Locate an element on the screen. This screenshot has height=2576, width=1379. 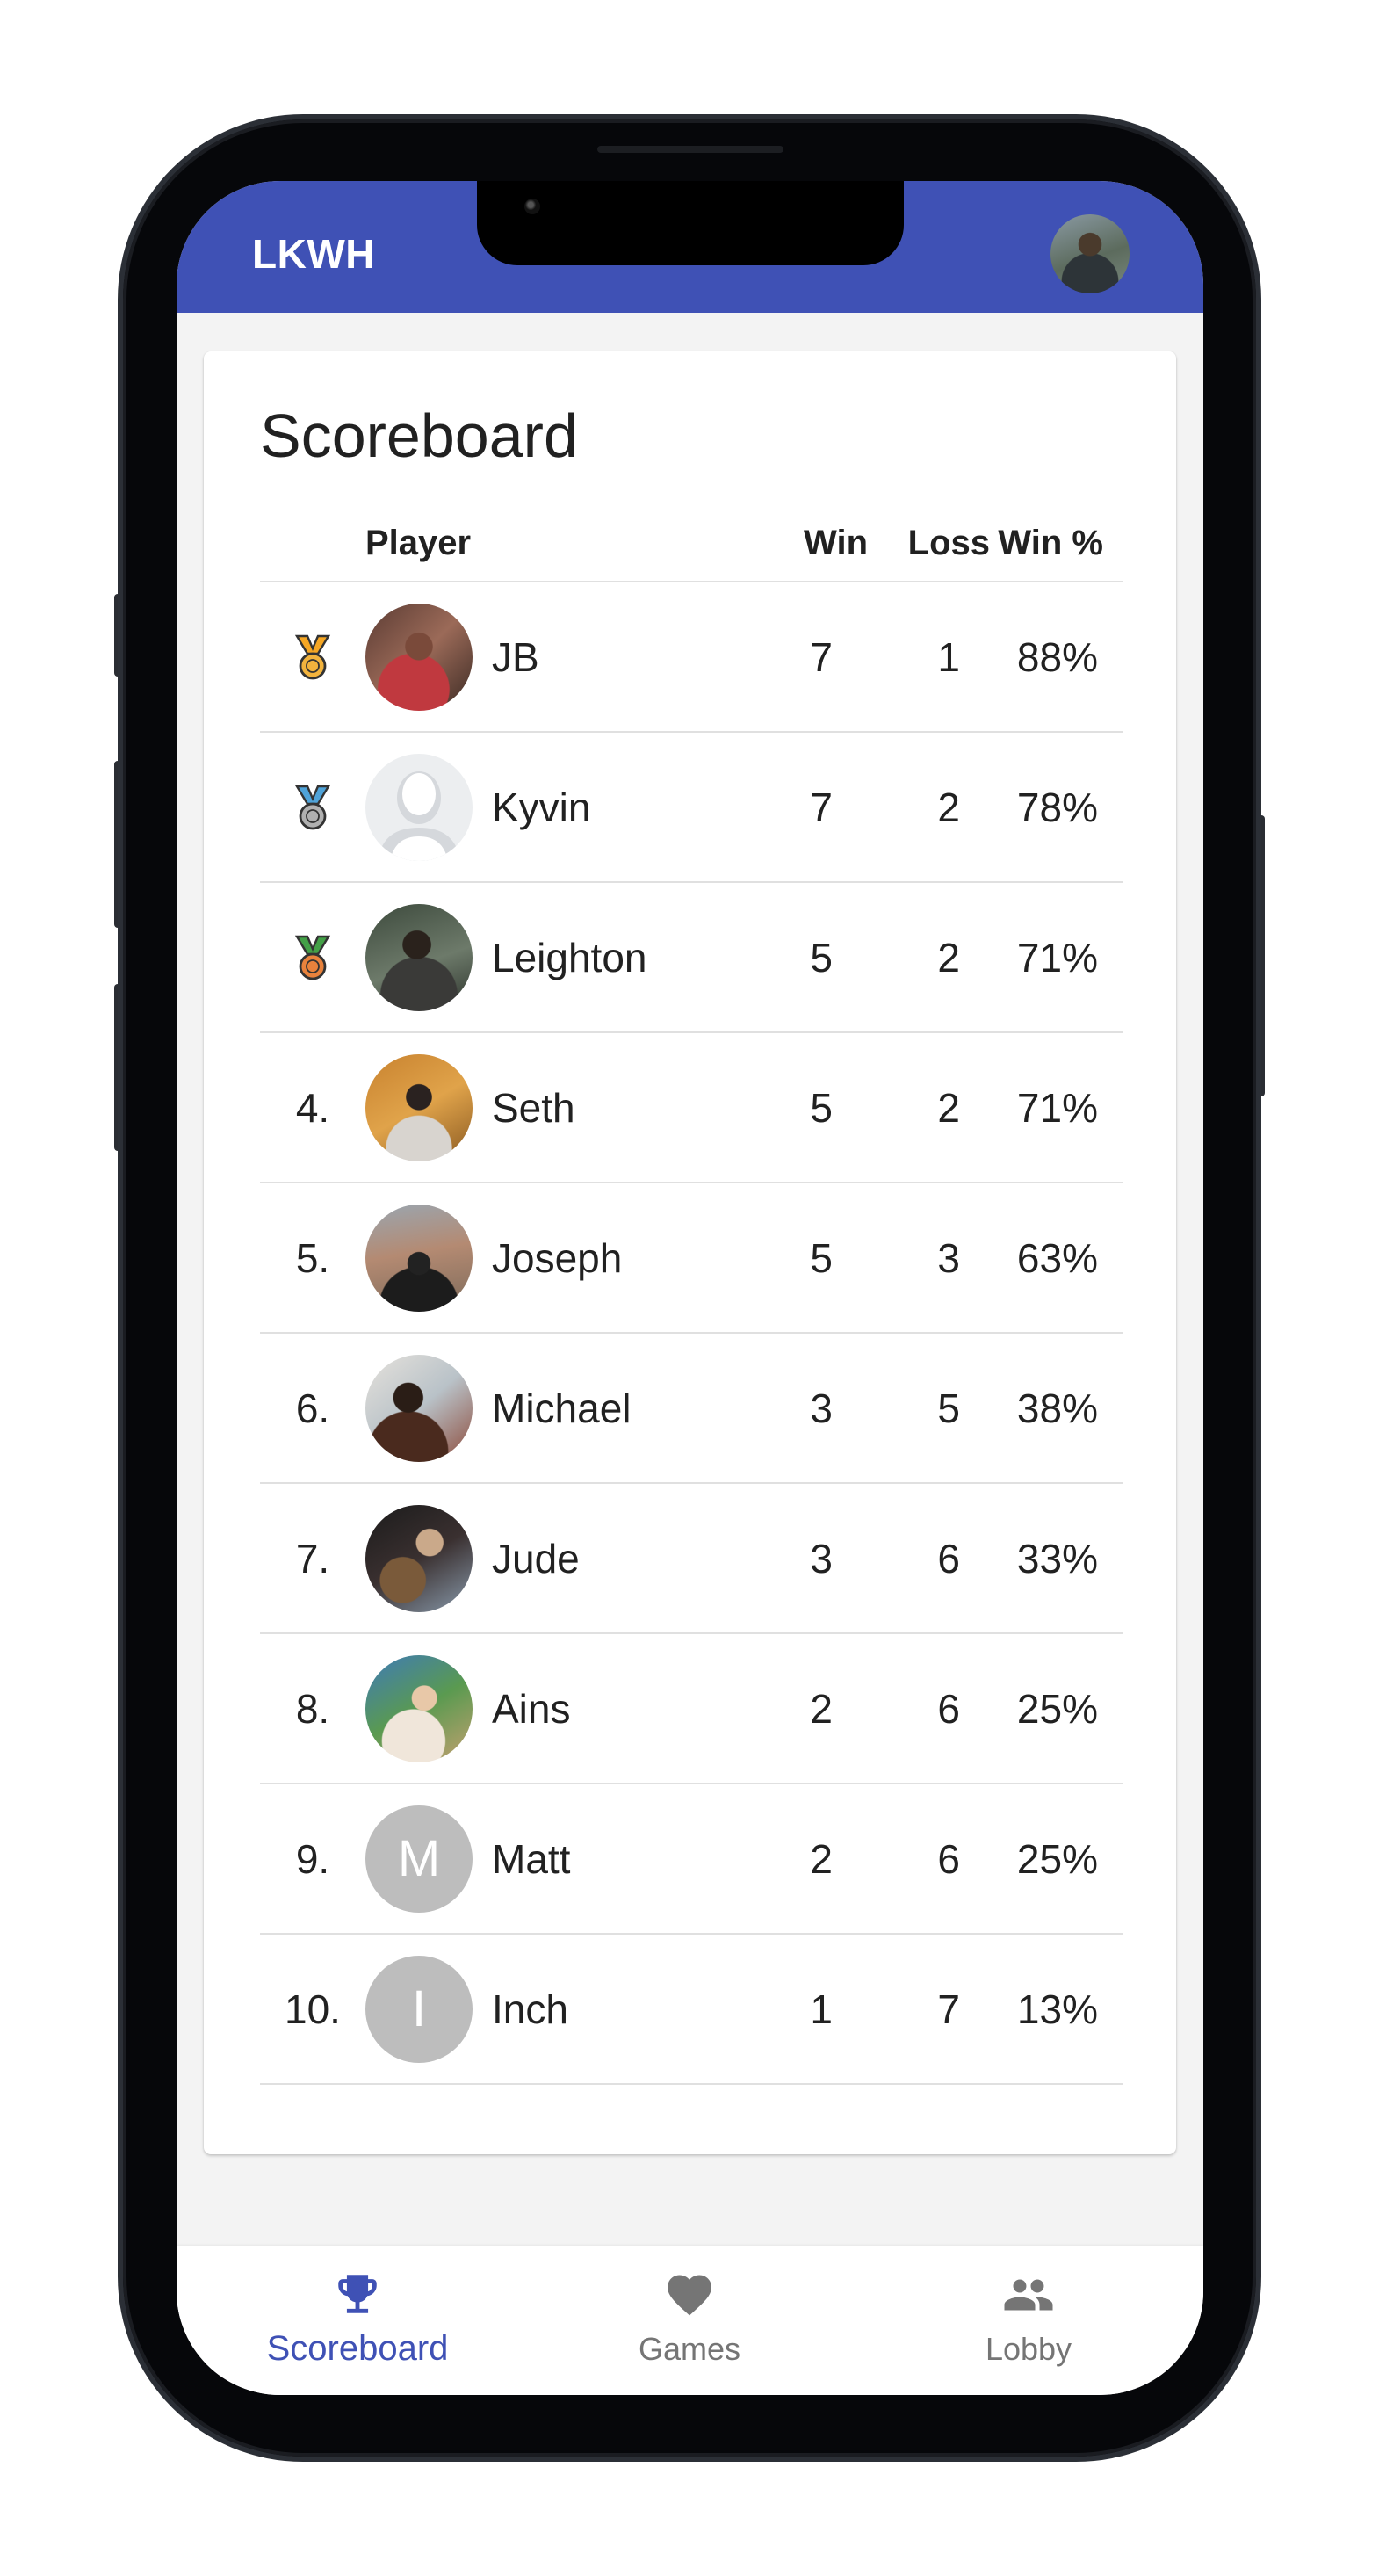
win-pct-cell: 25% is located at coordinates (1059, 1859).